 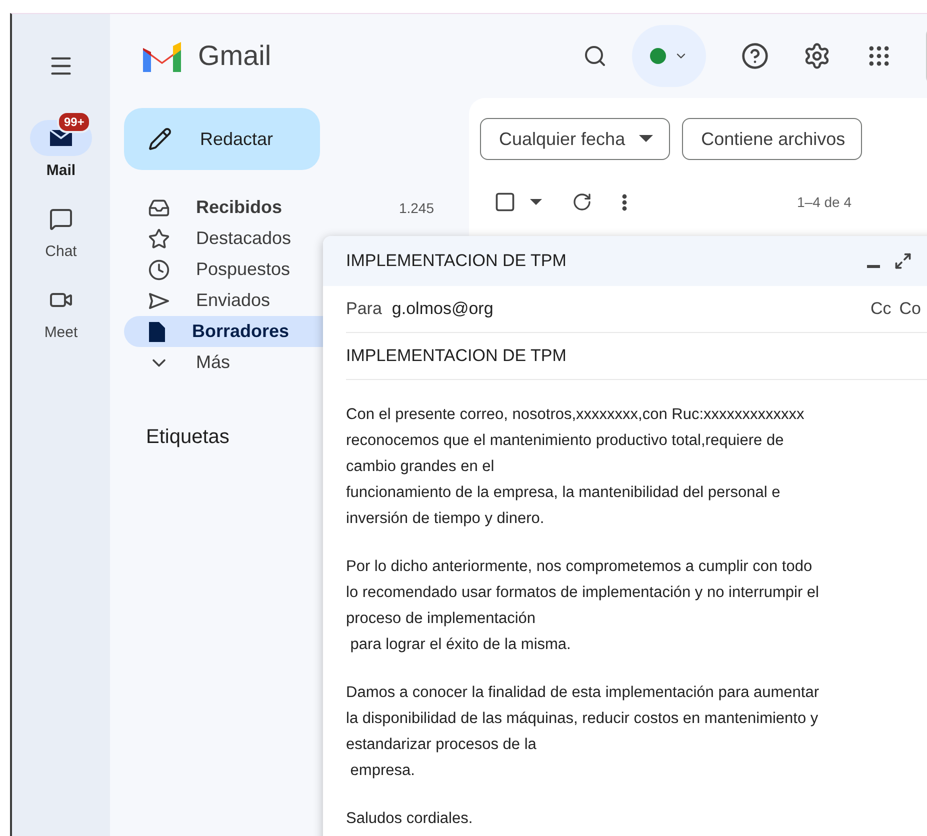 I want to click on settings-icon, so click(x=817, y=56).